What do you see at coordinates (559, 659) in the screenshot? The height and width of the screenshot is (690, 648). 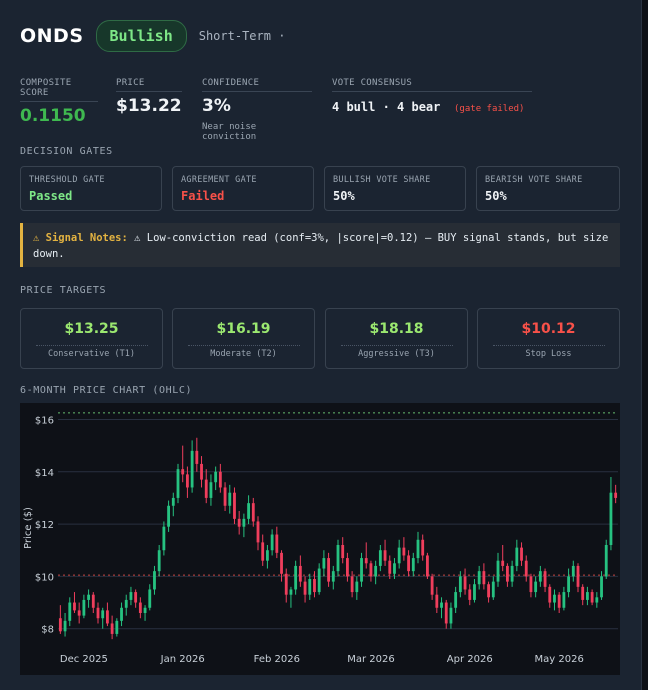 I see `x-tick-label: May 2026` at bounding box center [559, 659].